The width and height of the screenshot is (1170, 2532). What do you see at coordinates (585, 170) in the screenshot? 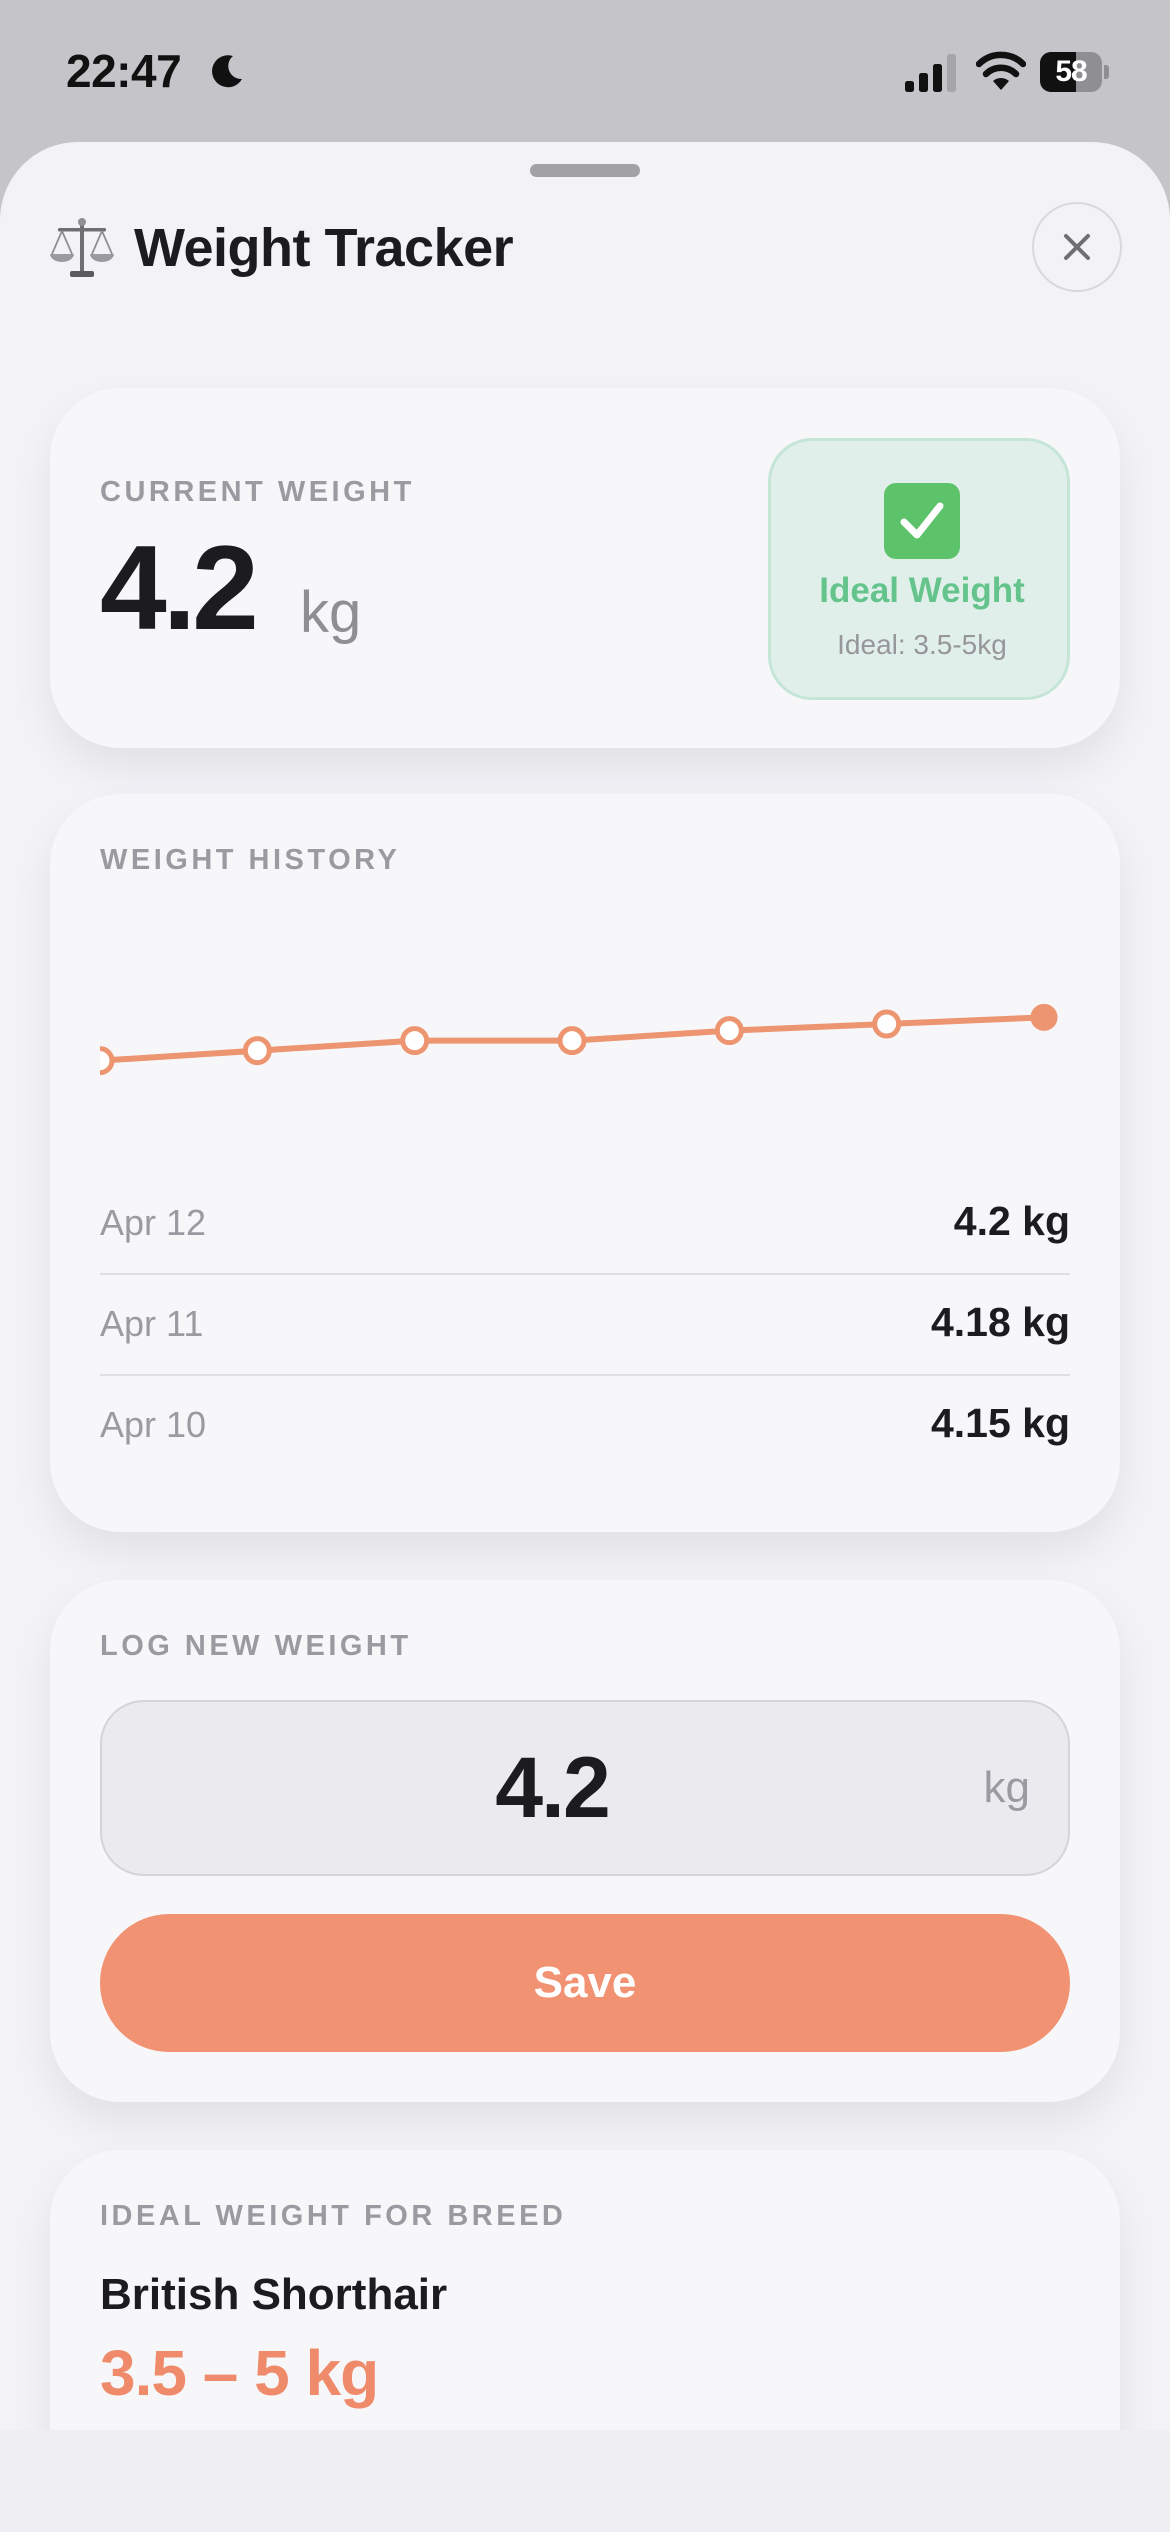
I see `sheet-grabber` at bounding box center [585, 170].